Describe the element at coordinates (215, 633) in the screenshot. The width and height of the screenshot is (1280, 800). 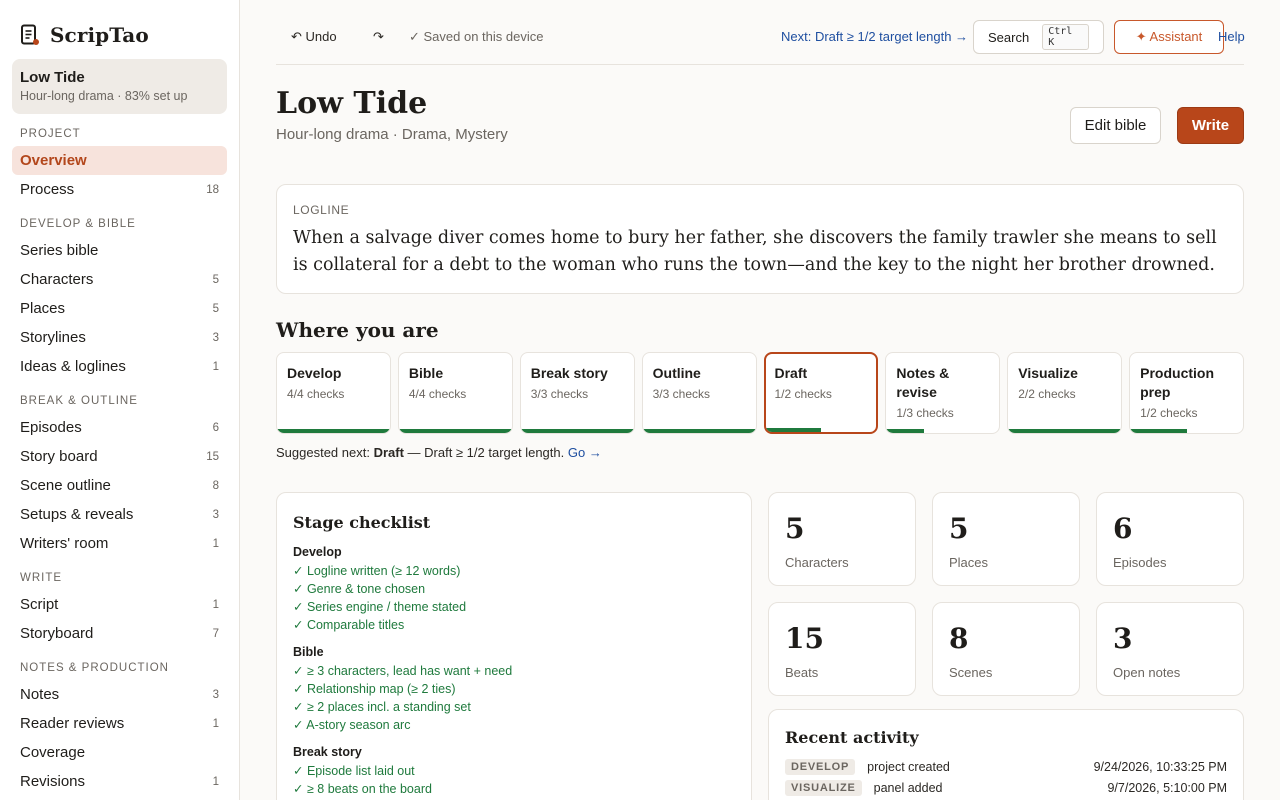
I see `sidebar-item-count: 7` at that location.